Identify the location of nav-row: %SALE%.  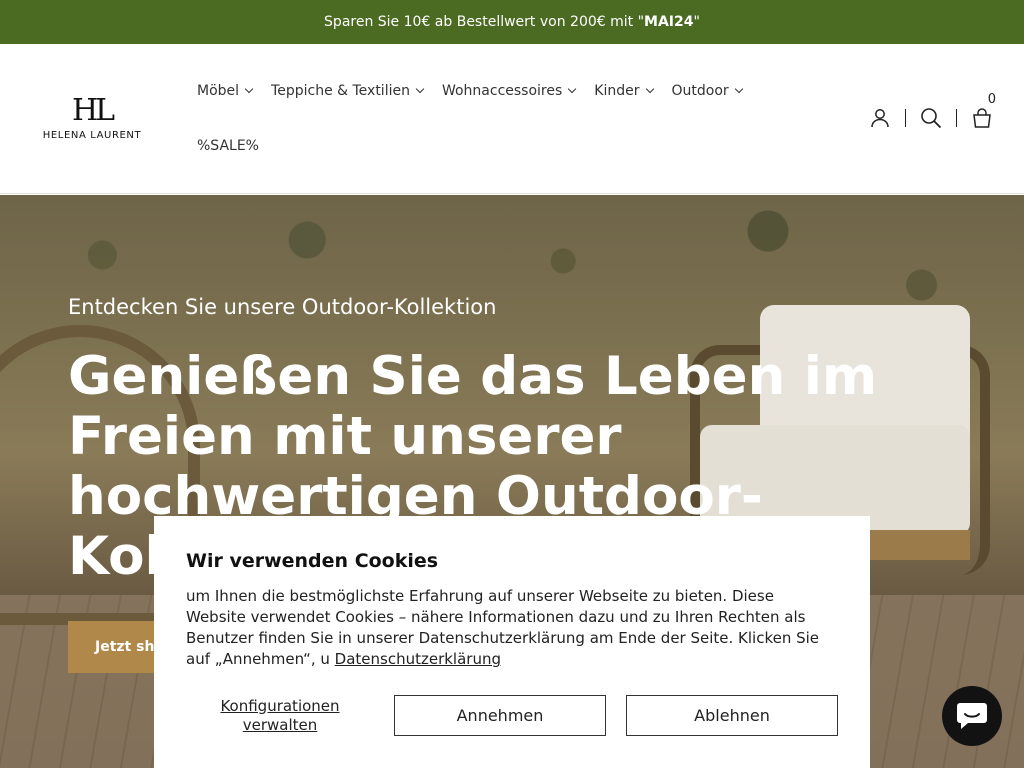
(507, 146).